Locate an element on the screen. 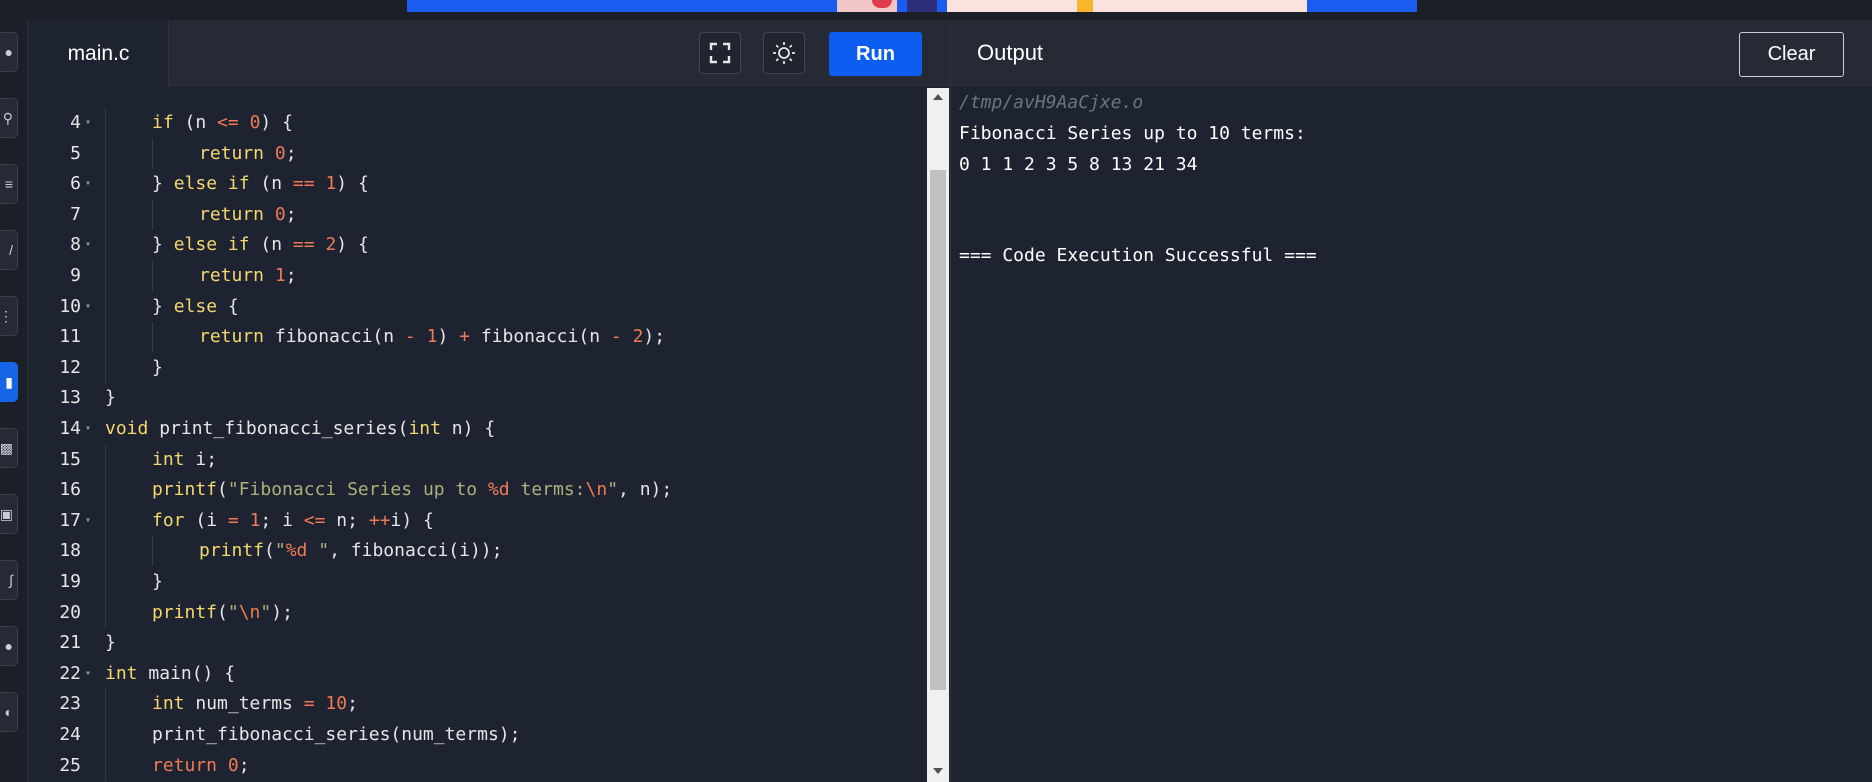  scrollbar-thumb is located at coordinates (938, 430).